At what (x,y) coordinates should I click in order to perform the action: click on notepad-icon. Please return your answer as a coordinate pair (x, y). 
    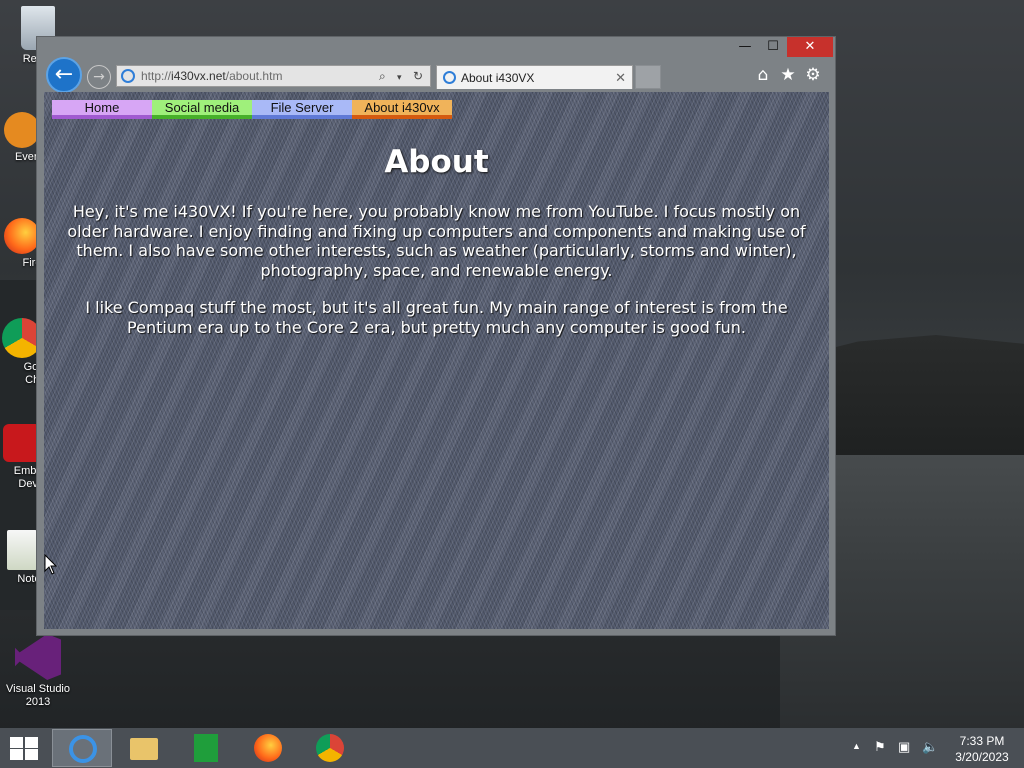
    Looking at the image, I should click on (22, 550).